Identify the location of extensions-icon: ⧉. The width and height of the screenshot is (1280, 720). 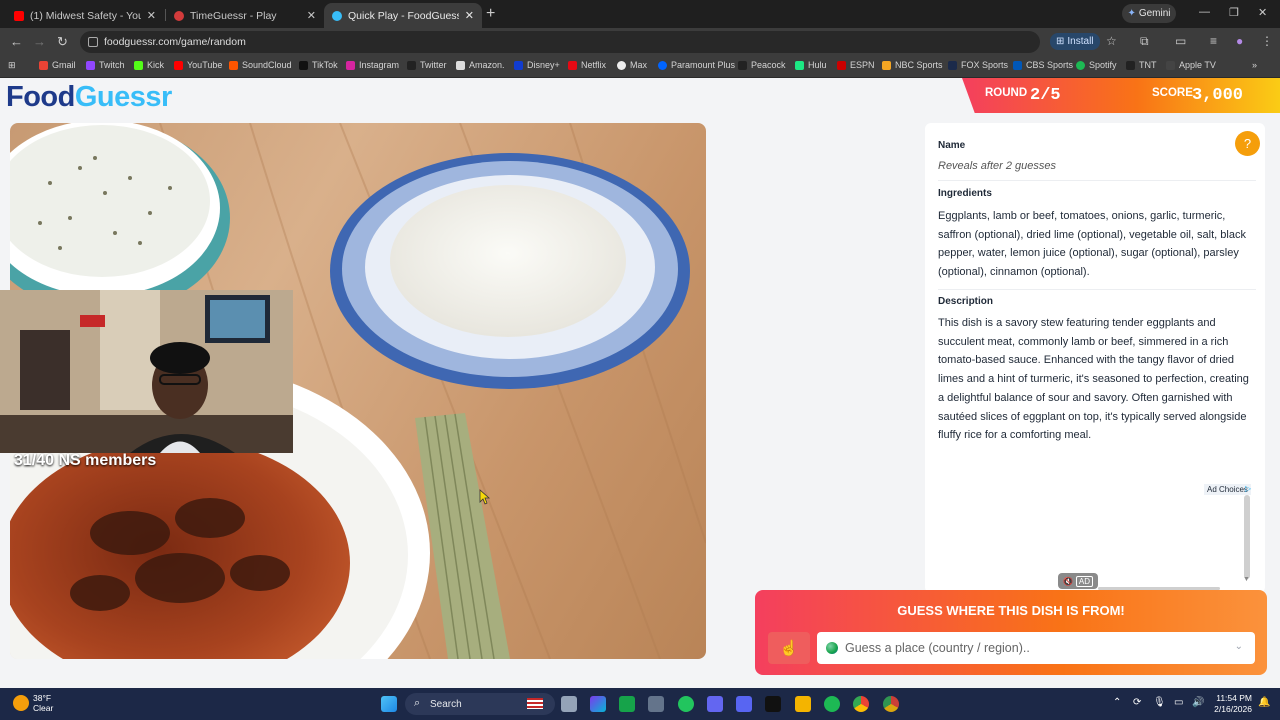
(1144, 41).